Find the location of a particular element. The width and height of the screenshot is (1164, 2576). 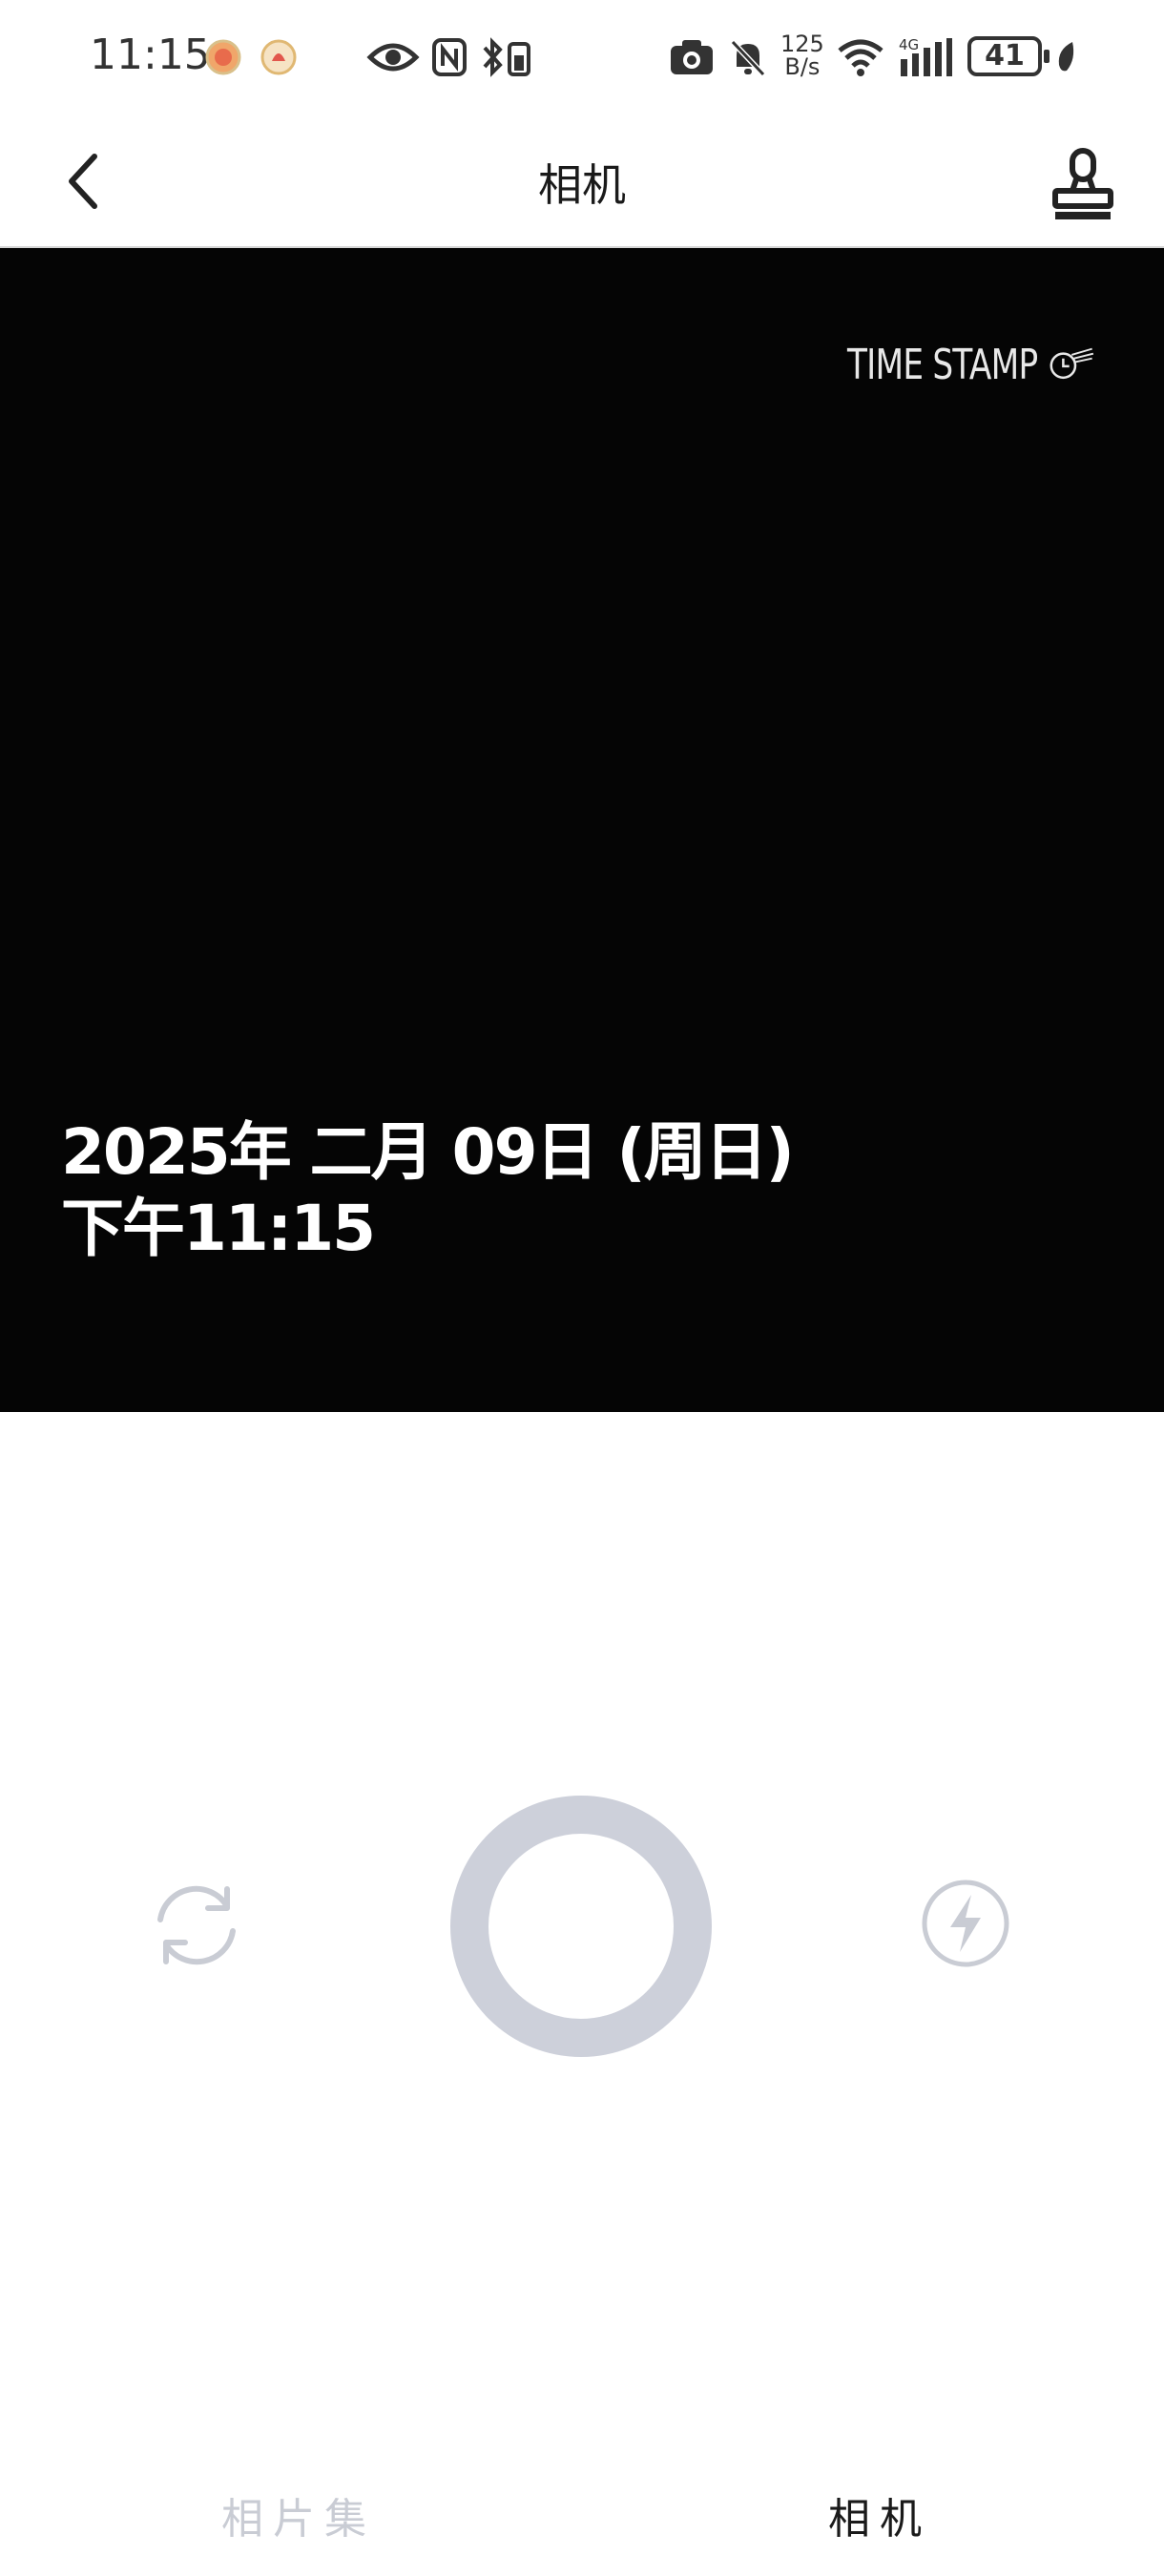

wifi-icon is located at coordinates (861, 57).